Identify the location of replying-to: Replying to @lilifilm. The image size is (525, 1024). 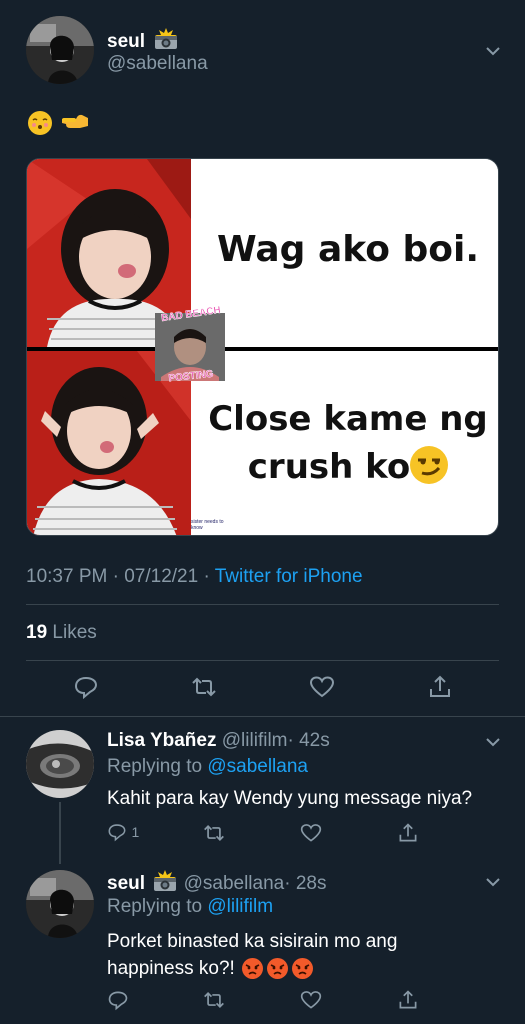
(190, 907).